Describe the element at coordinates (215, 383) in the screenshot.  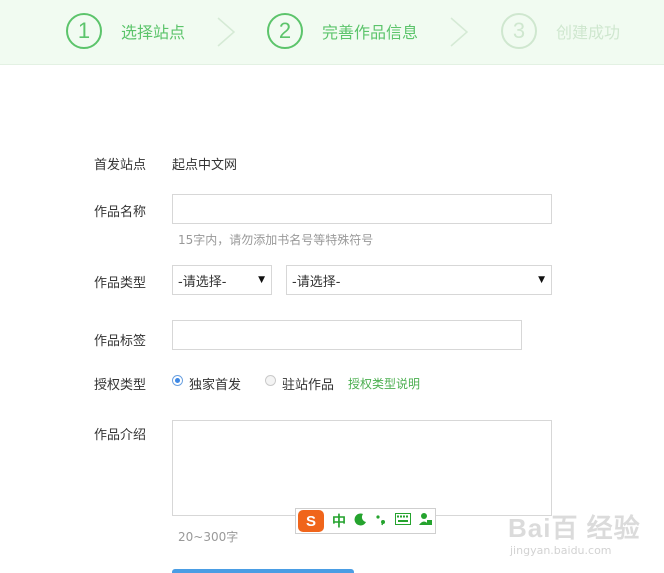
I see `radio-exclusive-label: 独家首发` at that location.